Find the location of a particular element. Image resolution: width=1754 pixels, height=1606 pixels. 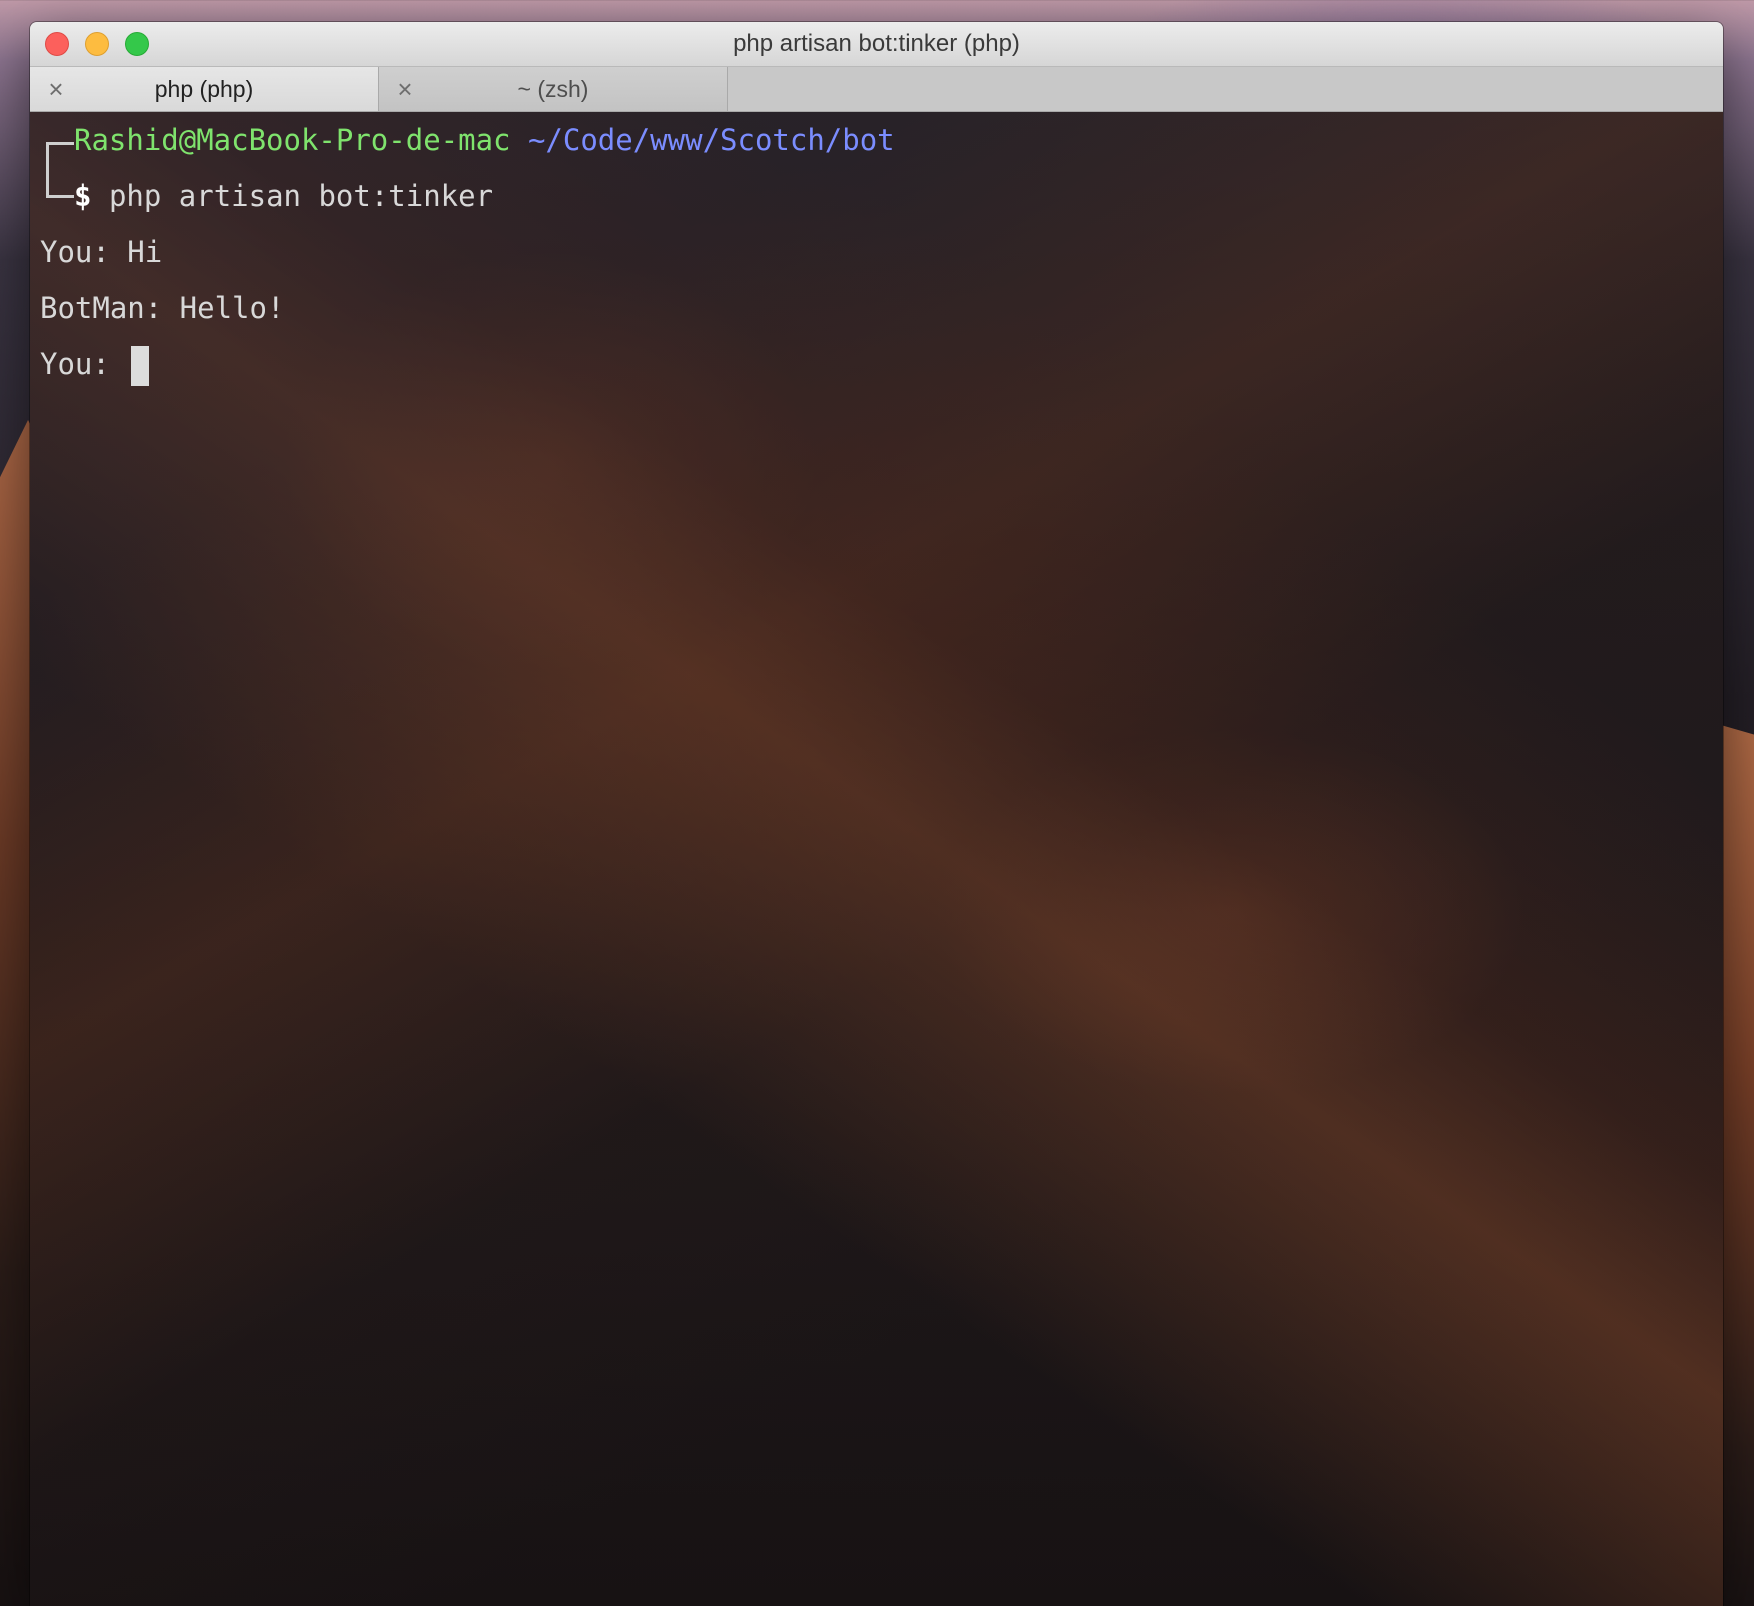

command-text: php artisan bot:tinker is located at coordinates (301, 196).